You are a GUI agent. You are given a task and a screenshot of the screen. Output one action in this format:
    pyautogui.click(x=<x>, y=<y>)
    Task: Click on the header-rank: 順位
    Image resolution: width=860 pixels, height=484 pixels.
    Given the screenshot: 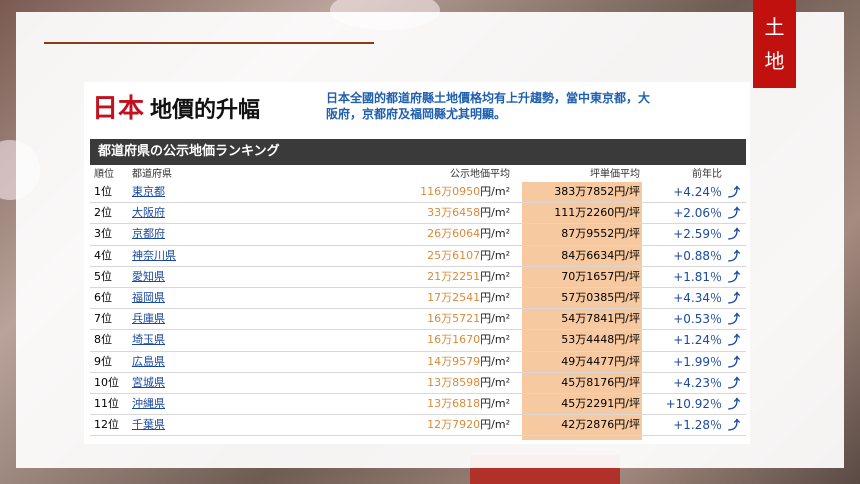 What is the action you would take?
    pyautogui.click(x=104, y=174)
    